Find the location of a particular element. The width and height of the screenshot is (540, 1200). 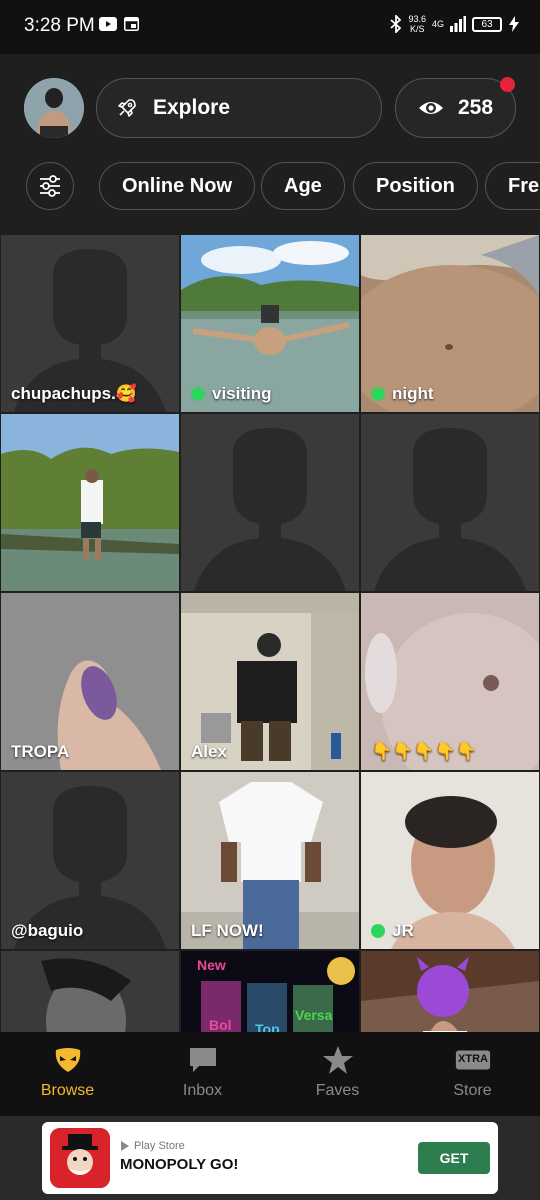

poppers-top-text: Top is located at coordinates (267, 1026).